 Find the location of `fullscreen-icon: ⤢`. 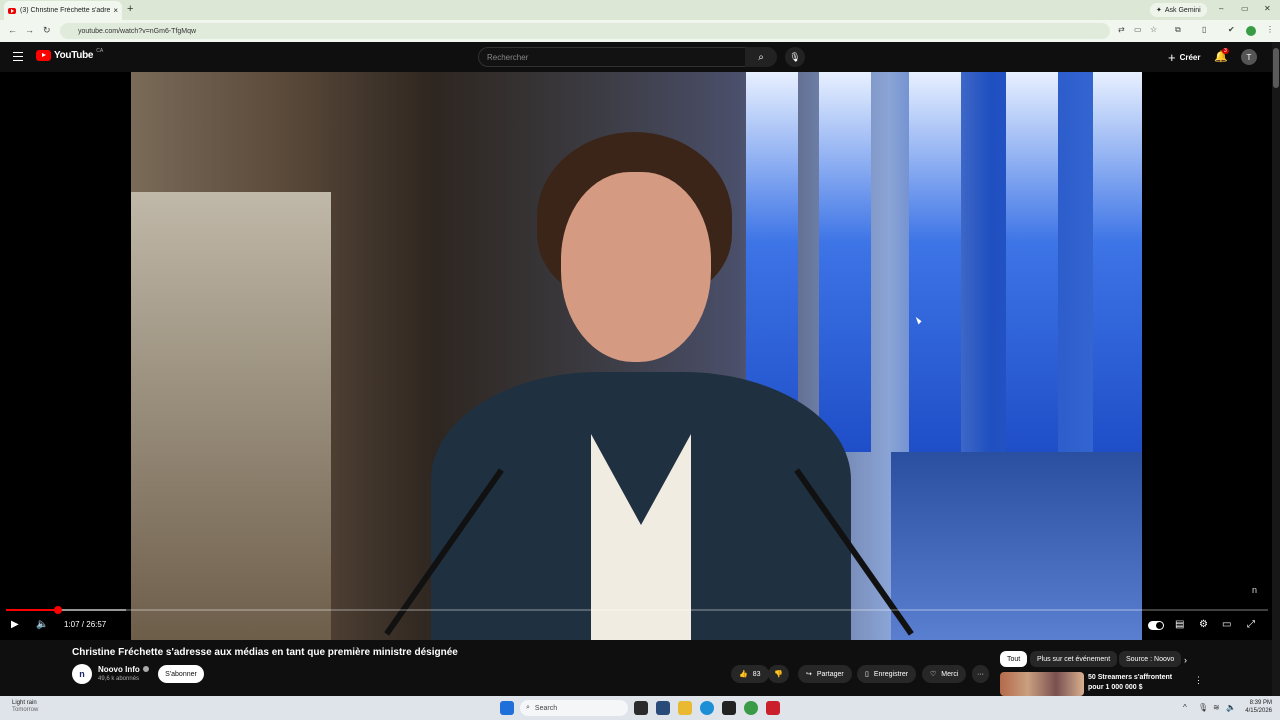

fullscreen-icon: ⤢ is located at coordinates (1251, 624).